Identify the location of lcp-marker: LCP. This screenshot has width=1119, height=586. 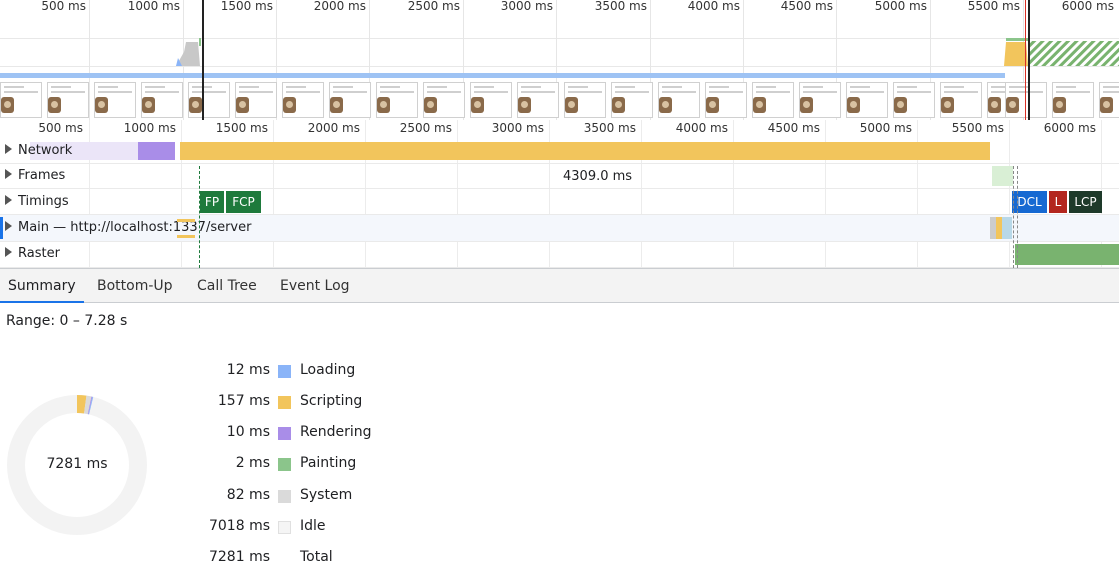
(1085, 202).